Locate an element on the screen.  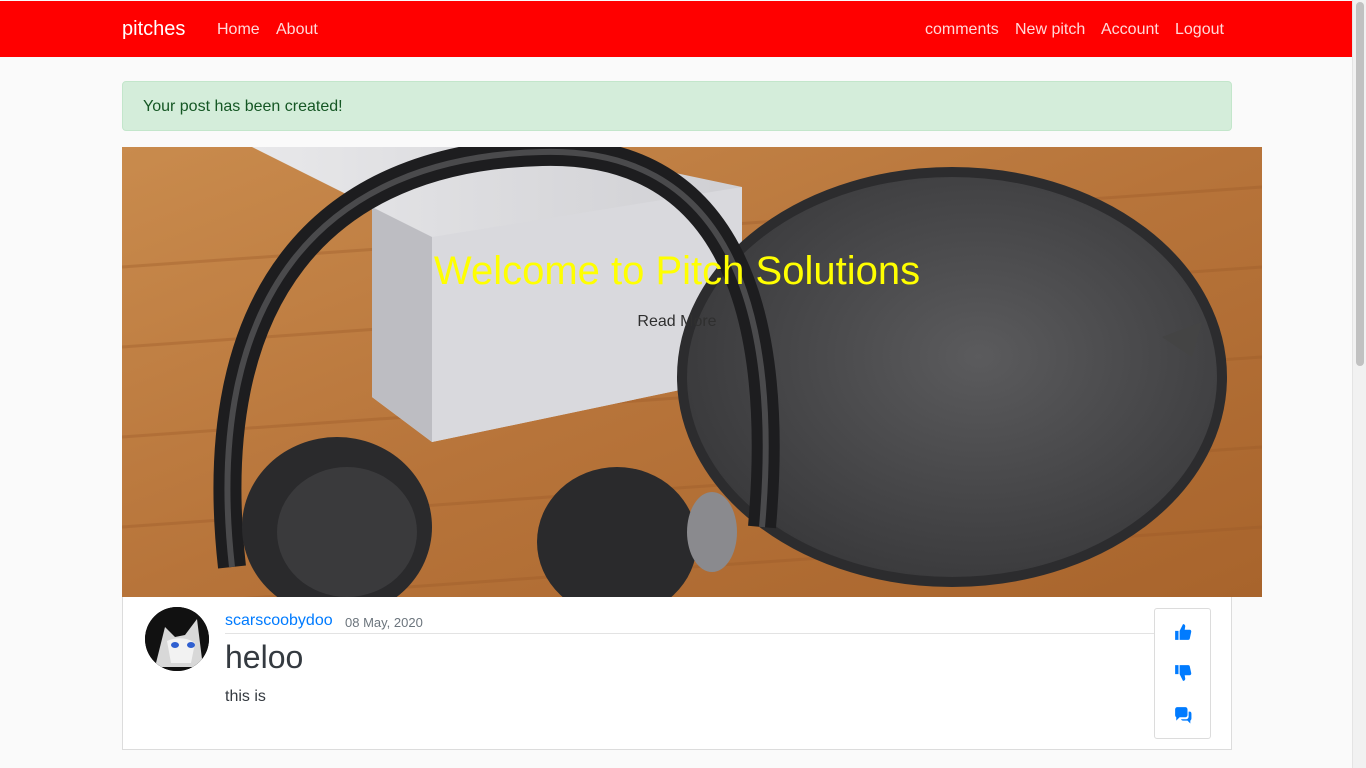
alert-message: Your post has been created! is located at coordinates (243, 106).